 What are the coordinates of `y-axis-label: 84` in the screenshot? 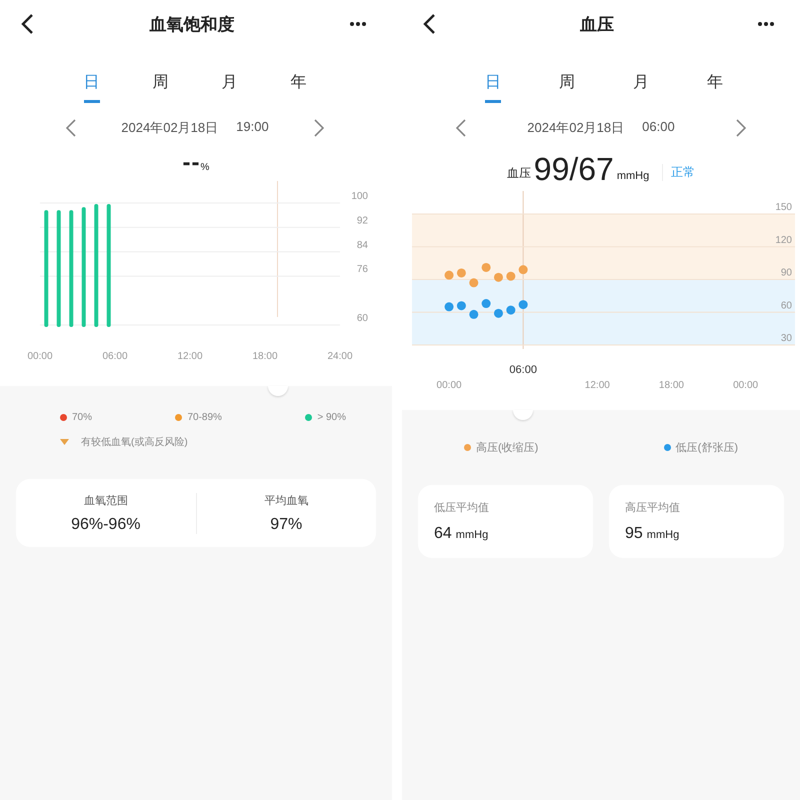 It's located at (362, 245).